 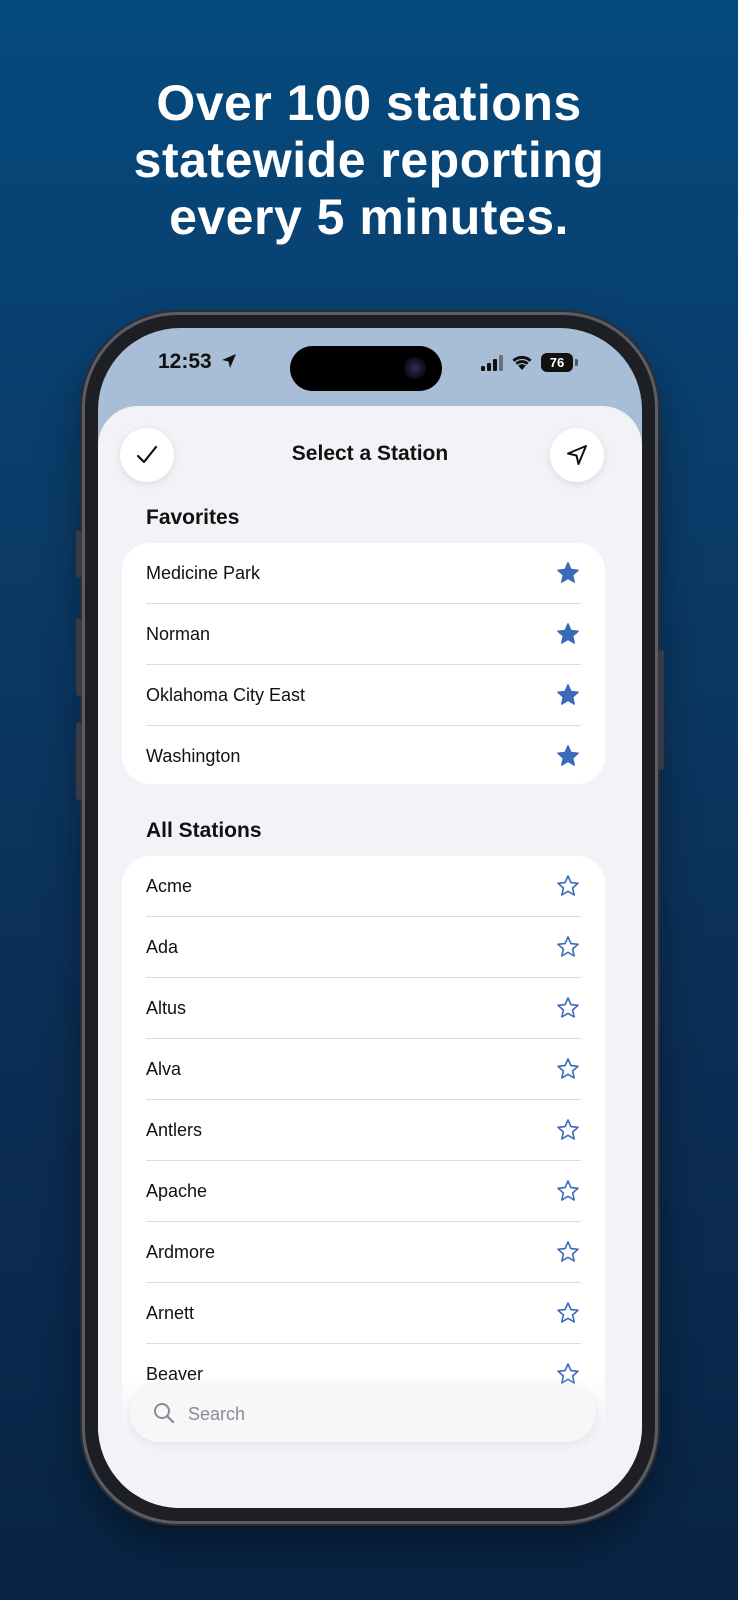 What do you see at coordinates (181, 1252) in the screenshot?
I see `station-name: Ardmore` at bounding box center [181, 1252].